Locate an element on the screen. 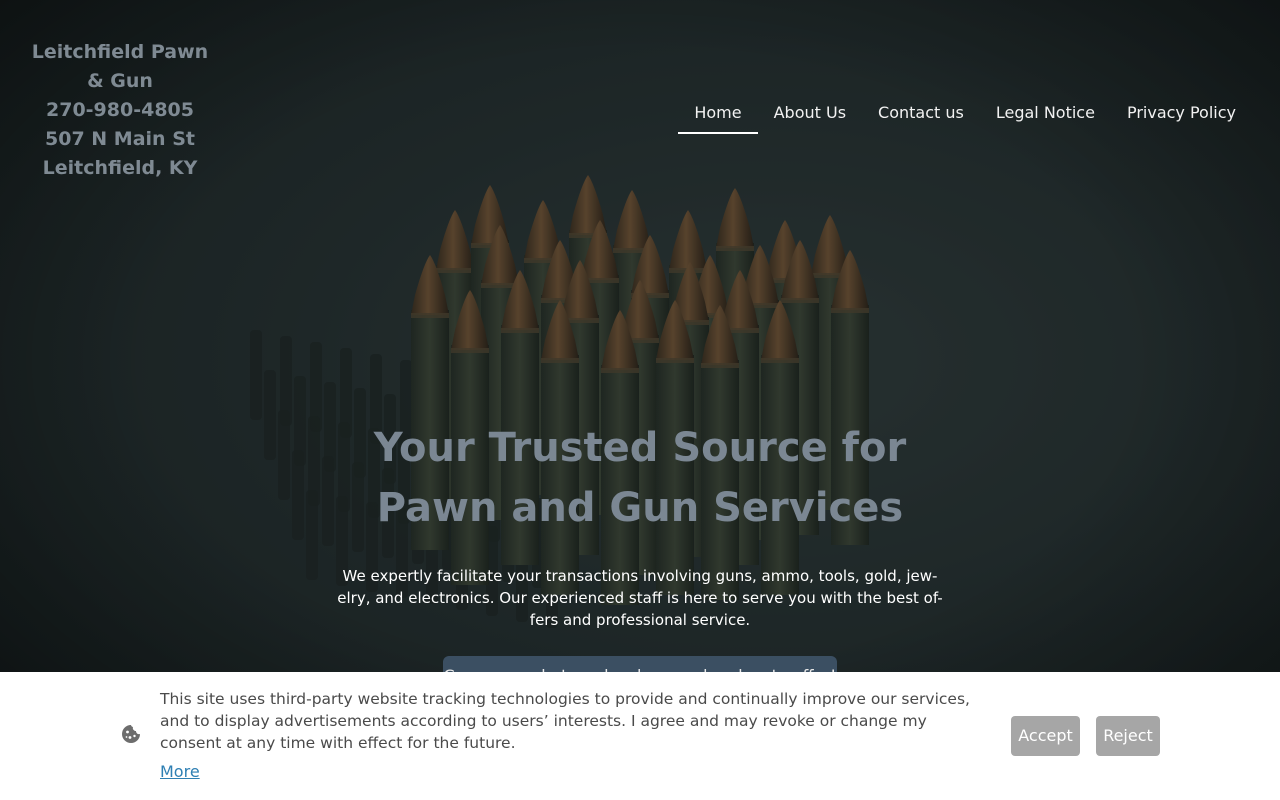  hero-headline-line-1: Your Trusted Source for is located at coordinates (640, 448).